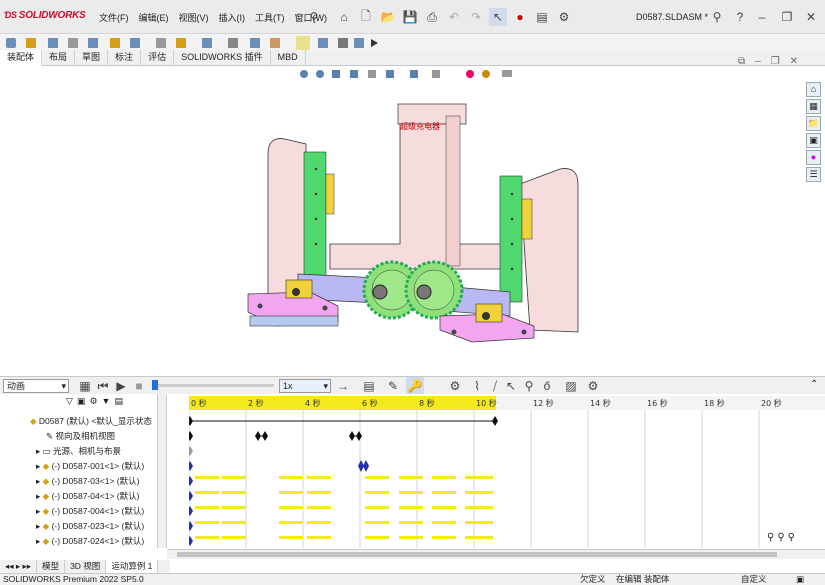 The image size is (825, 585). Describe the element at coordinates (758, 61) in the screenshot. I see `viewport-minimize-icon: –` at that location.